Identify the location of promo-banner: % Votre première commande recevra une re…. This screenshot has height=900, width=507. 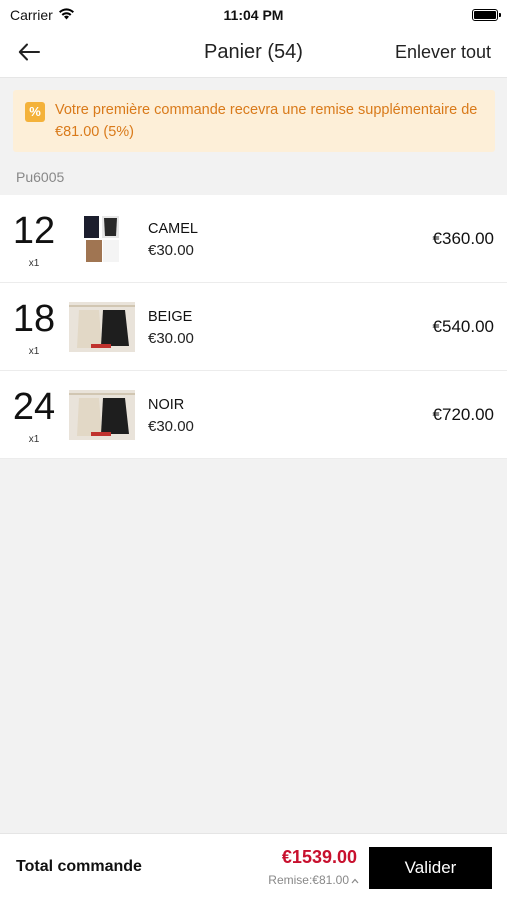
(254, 121).